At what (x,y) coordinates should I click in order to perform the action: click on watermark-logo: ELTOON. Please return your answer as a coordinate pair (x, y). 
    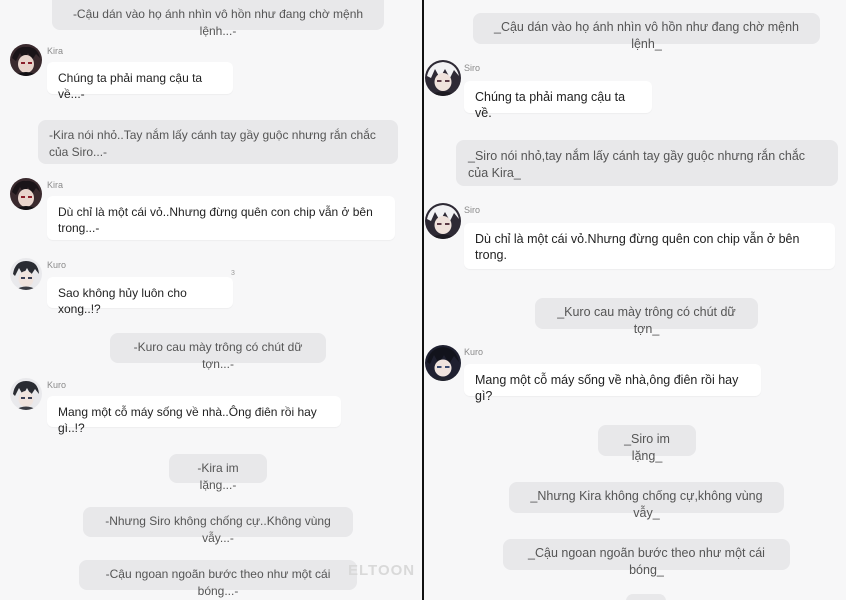
    Looking at the image, I should click on (382, 570).